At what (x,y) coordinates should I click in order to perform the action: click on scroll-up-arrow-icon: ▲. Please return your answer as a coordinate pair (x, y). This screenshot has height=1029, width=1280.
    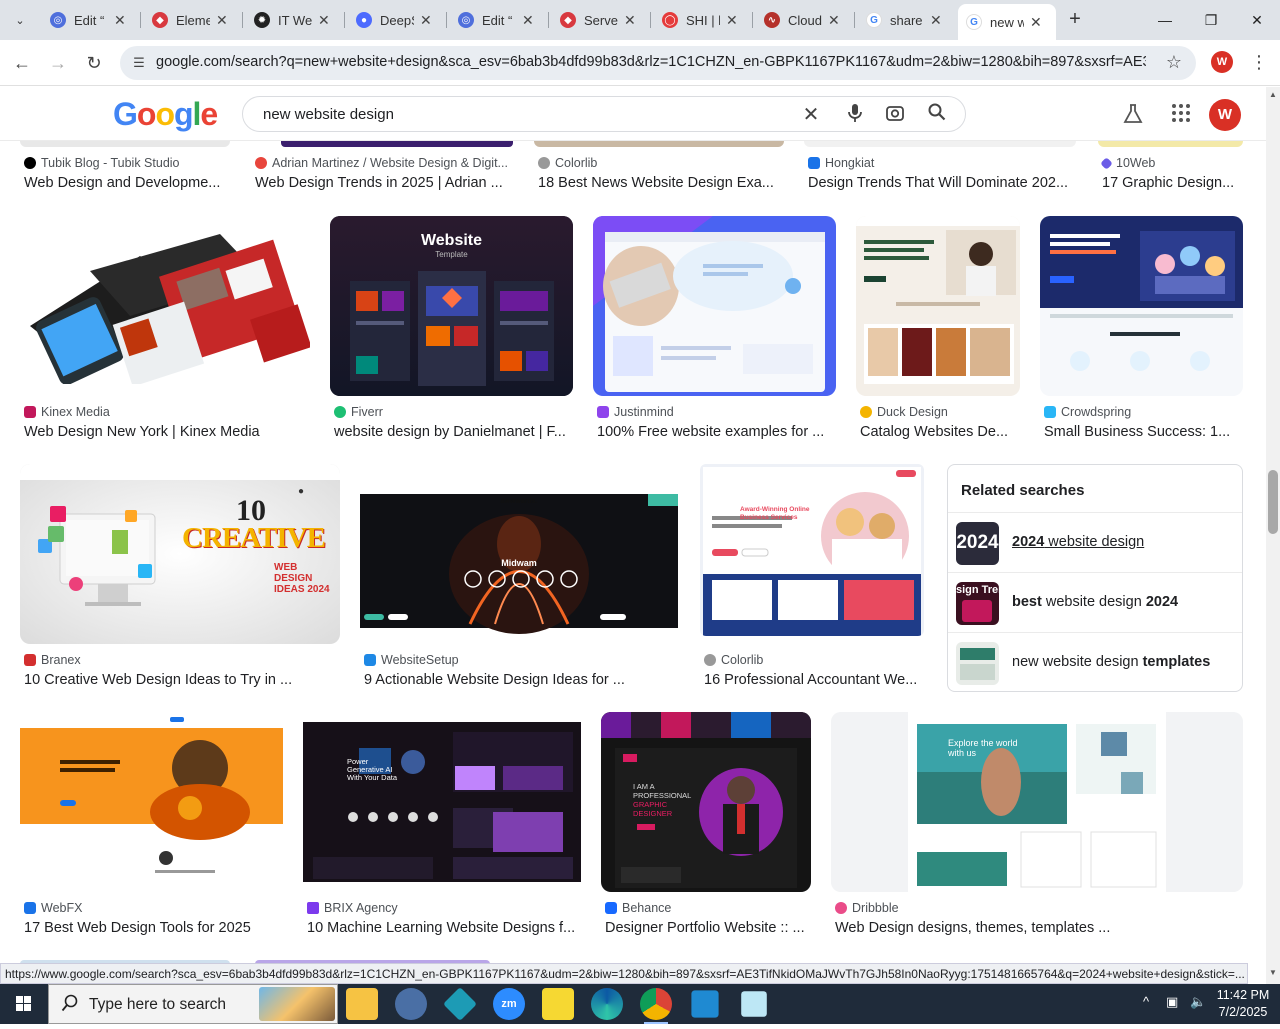
    Looking at the image, I should click on (1273, 94).